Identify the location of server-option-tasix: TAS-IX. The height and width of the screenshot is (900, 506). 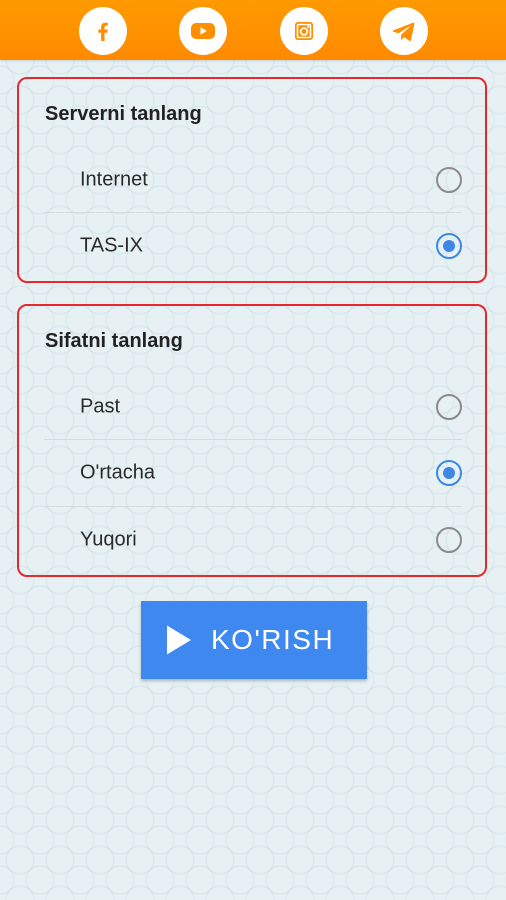
(253, 246).